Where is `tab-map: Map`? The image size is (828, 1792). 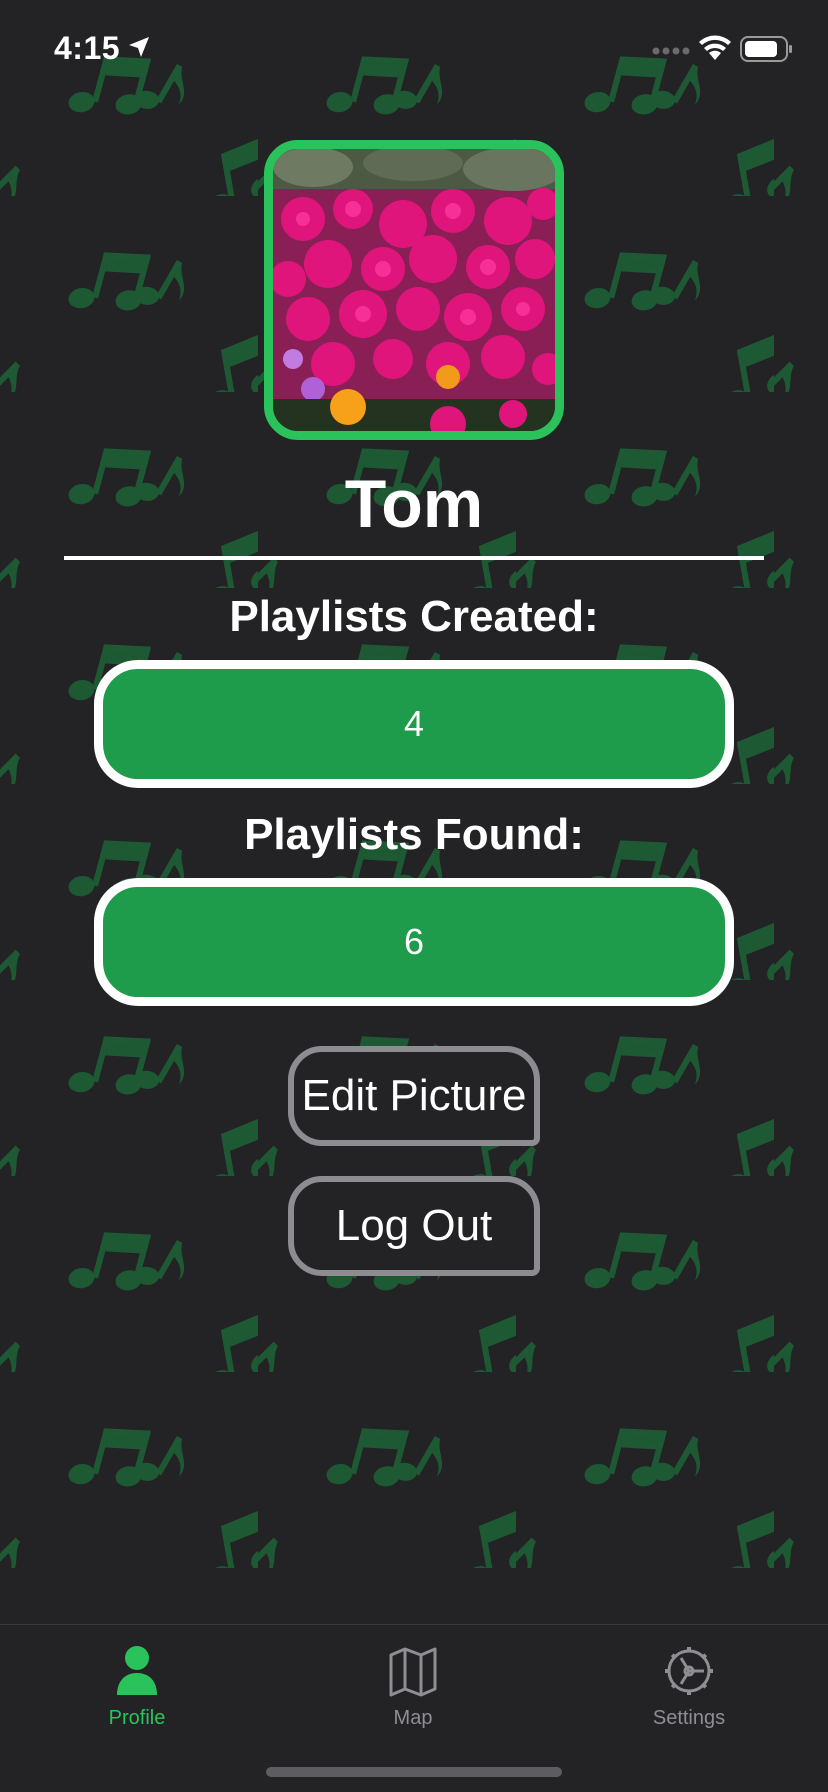
tab-map: Map is located at coordinates (413, 1680).